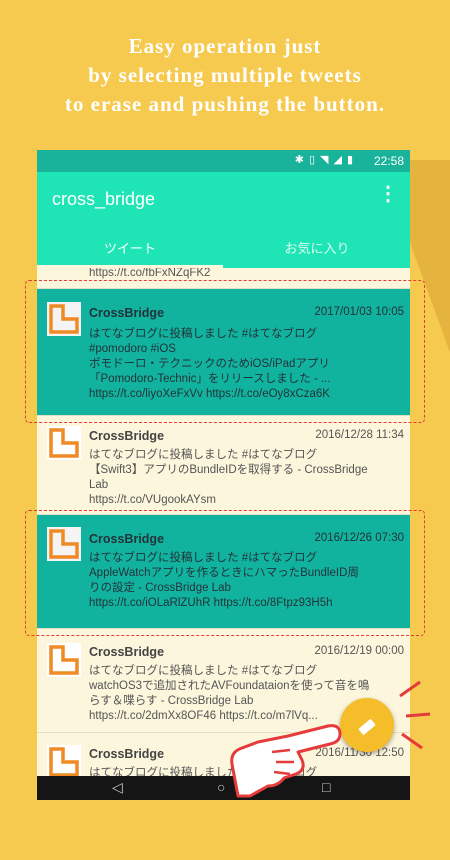 This screenshot has height=860, width=450. Describe the element at coordinates (150, 273) in the screenshot. I see `partial-tweet-text: https://t.co/fbFxNZqFK2` at that location.